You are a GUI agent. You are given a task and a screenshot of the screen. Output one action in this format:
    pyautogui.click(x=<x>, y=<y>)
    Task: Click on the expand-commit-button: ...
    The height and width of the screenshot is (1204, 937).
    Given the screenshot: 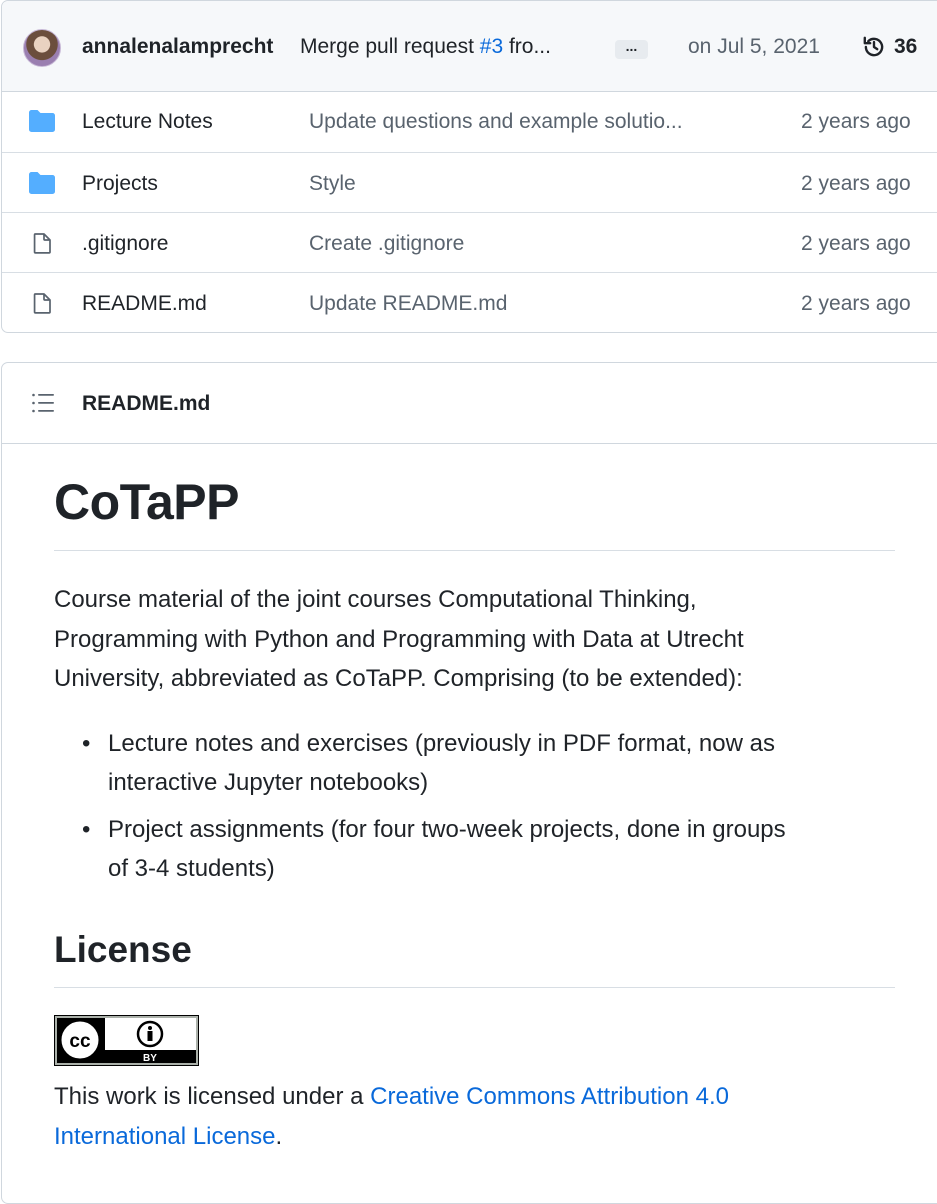 What is the action you would take?
    pyautogui.click(x=631, y=49)
    